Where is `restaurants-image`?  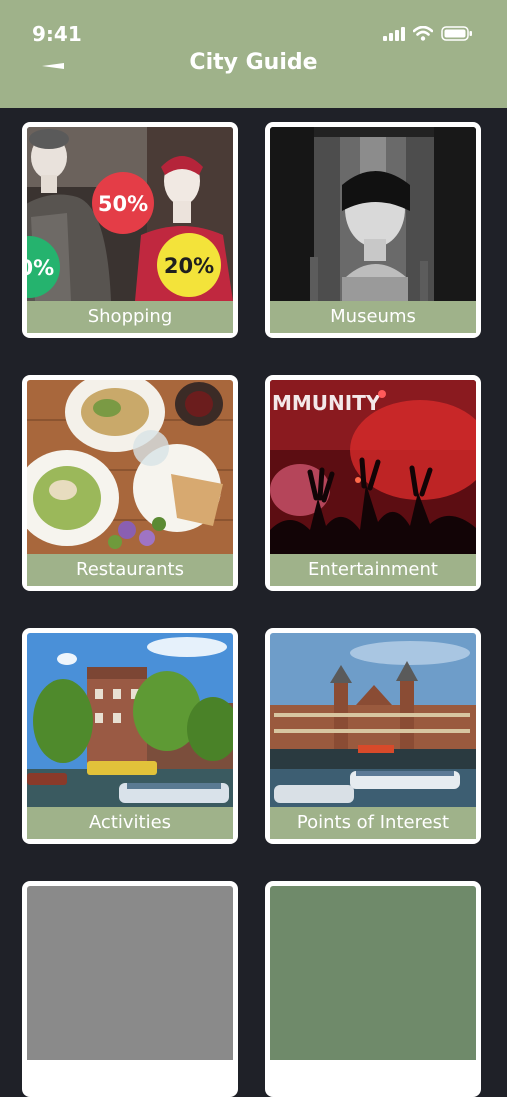
restaurants-image is located at coordinates (130, 467).